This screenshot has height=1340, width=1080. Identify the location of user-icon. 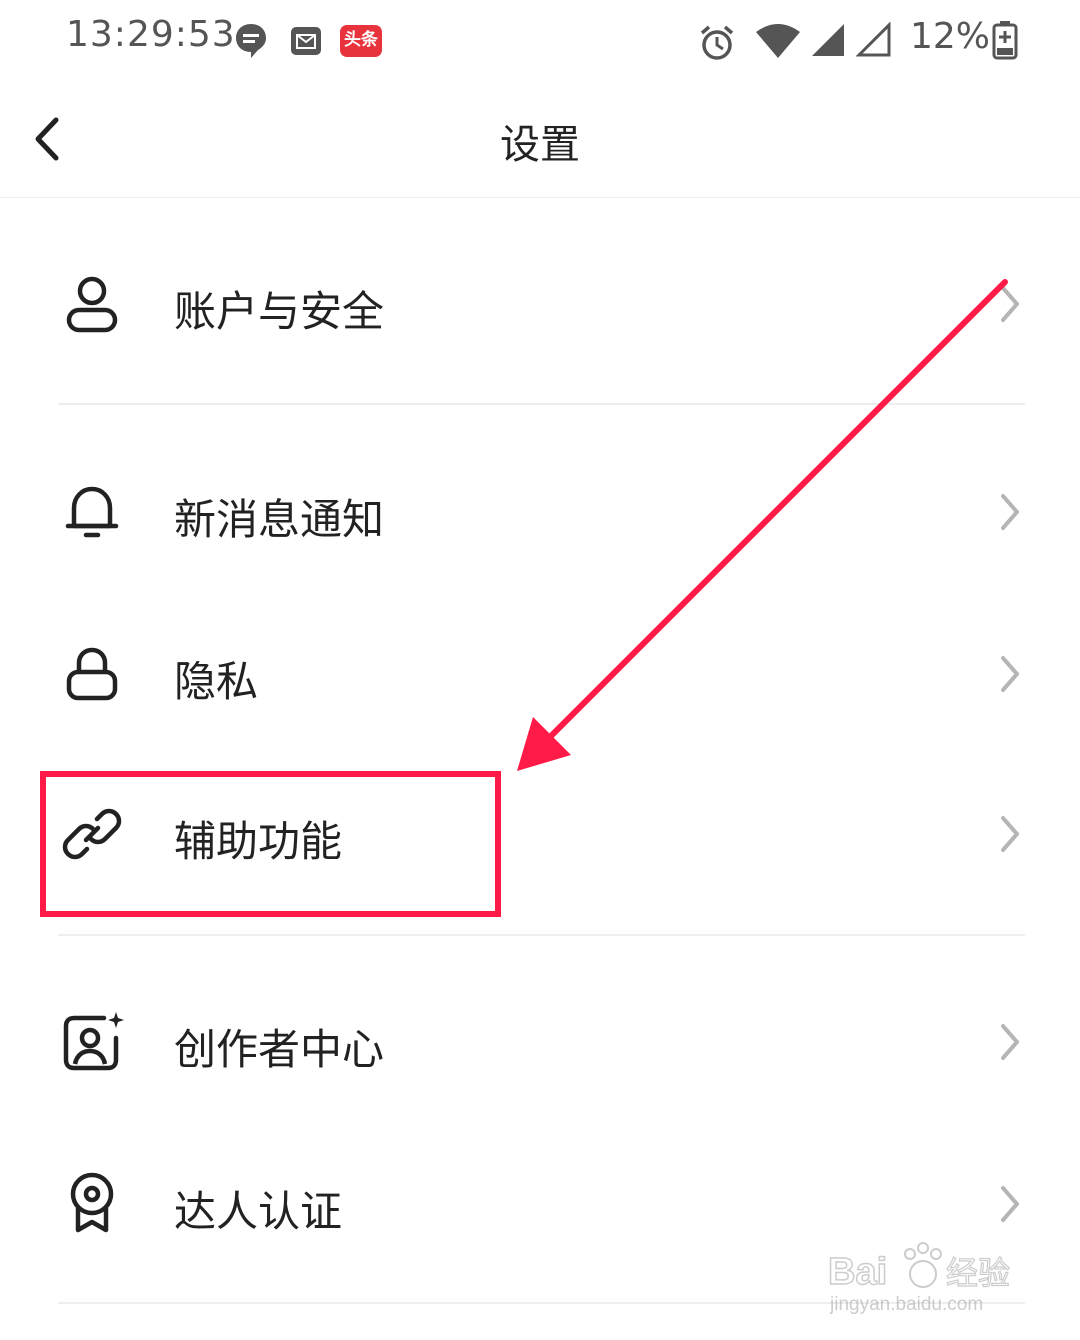
(92, 304).